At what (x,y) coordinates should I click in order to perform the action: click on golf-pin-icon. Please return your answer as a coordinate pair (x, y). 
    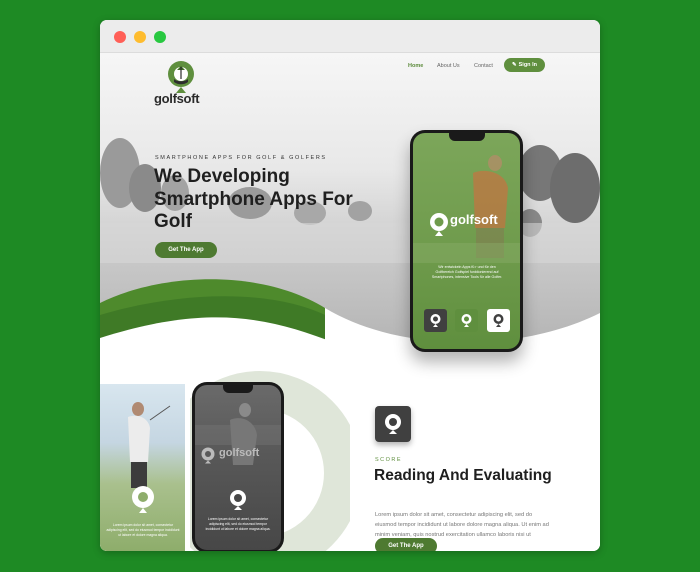
    Looking at the image, I should click on (393, 424).